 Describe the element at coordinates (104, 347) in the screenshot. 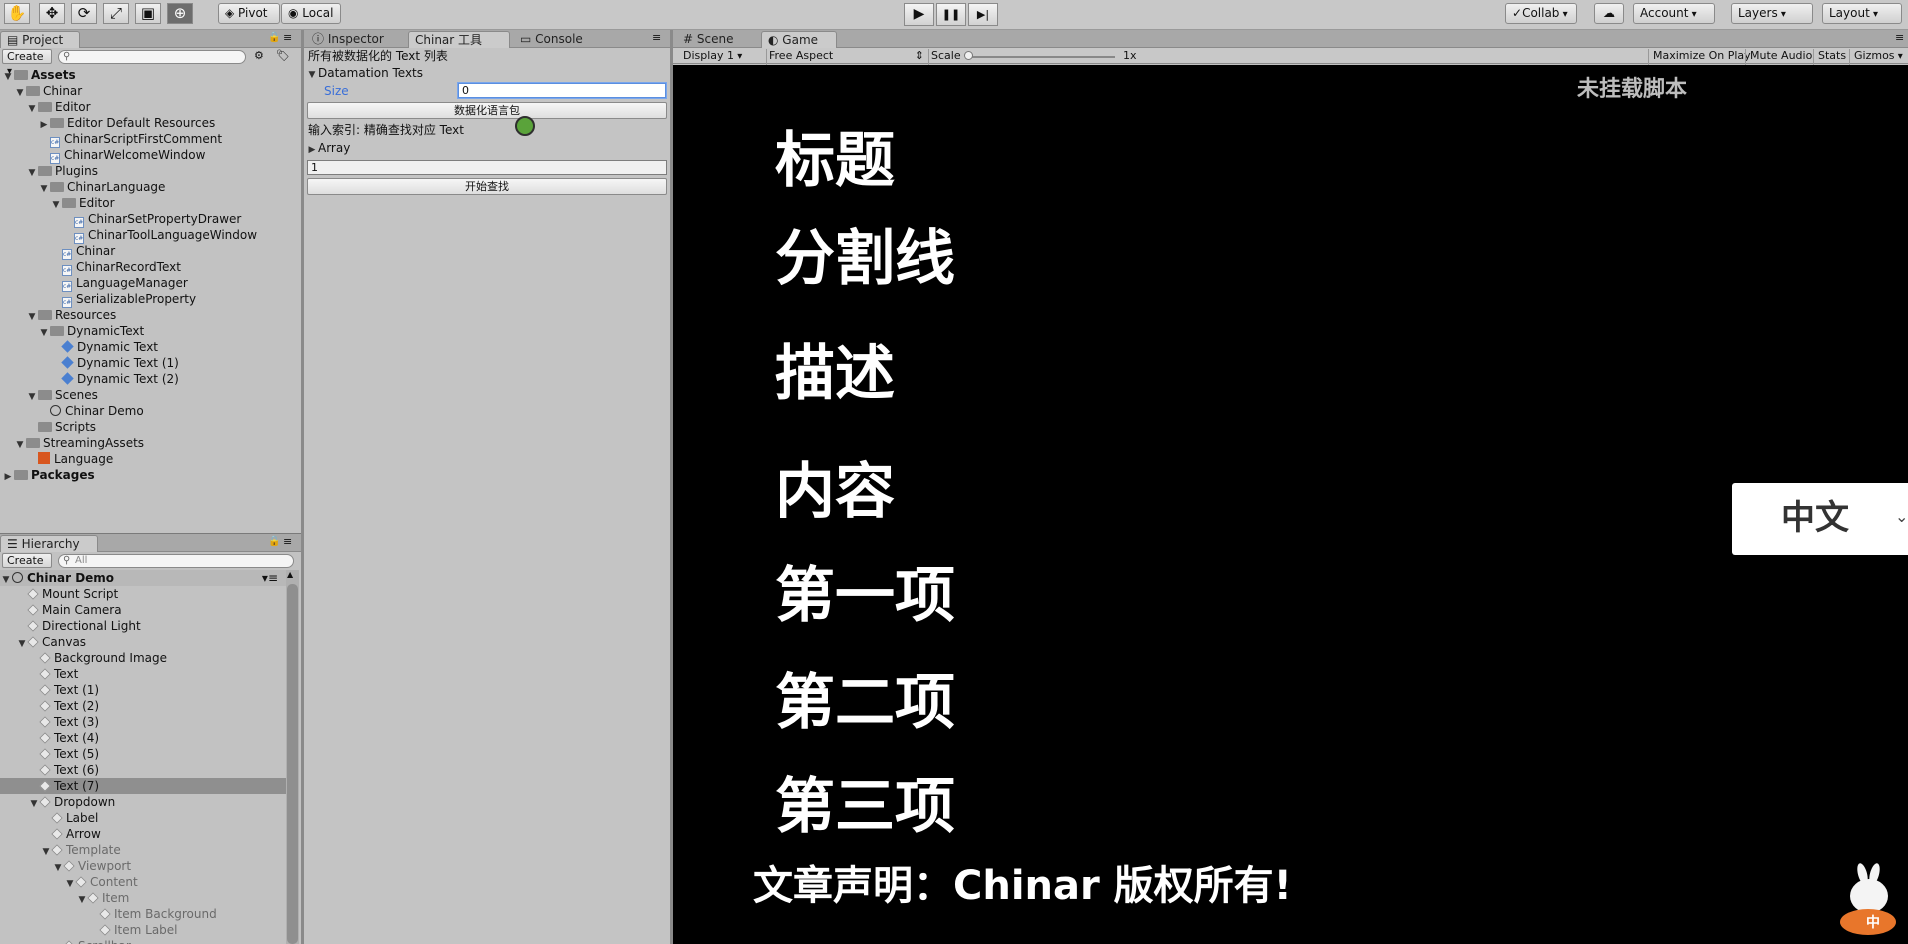

I see `project-item: Dynamic Text` at that location.